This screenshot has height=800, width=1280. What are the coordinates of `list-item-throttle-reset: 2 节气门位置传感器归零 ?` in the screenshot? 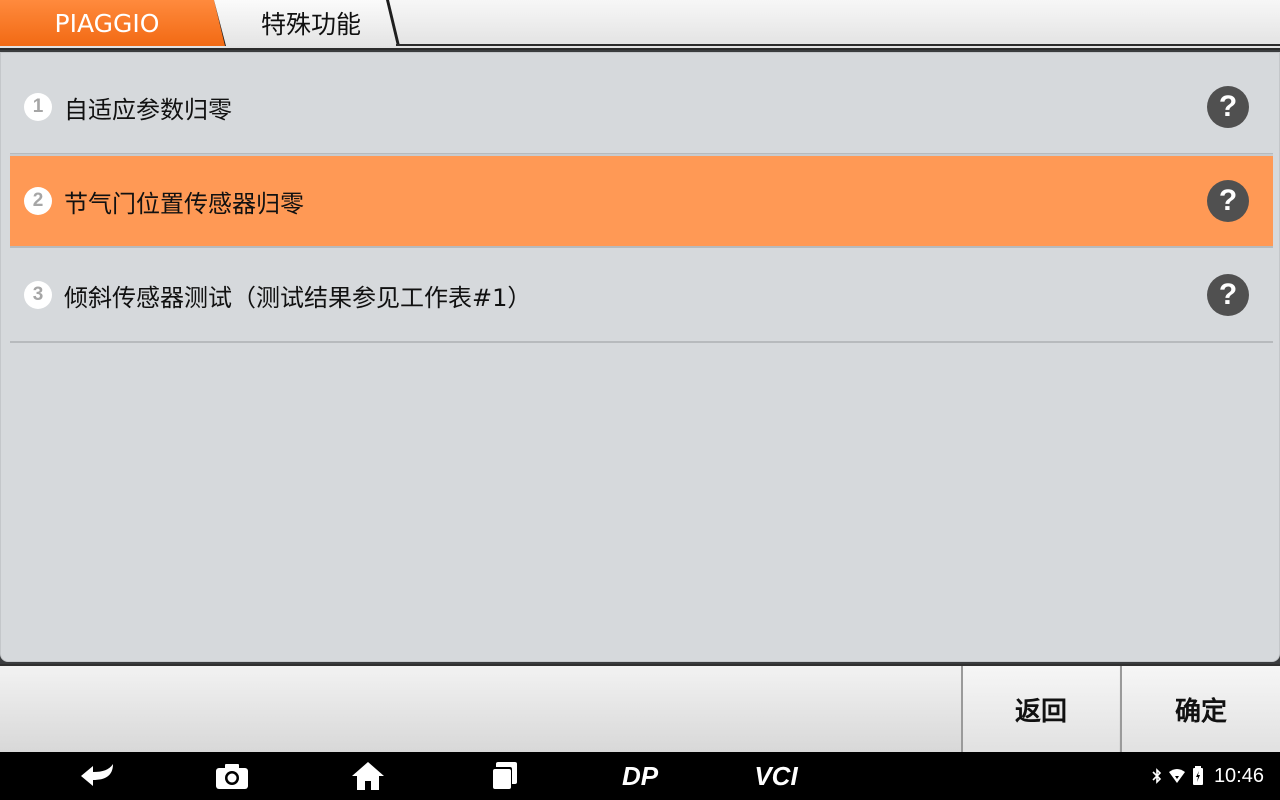 It's located at (641, 201).